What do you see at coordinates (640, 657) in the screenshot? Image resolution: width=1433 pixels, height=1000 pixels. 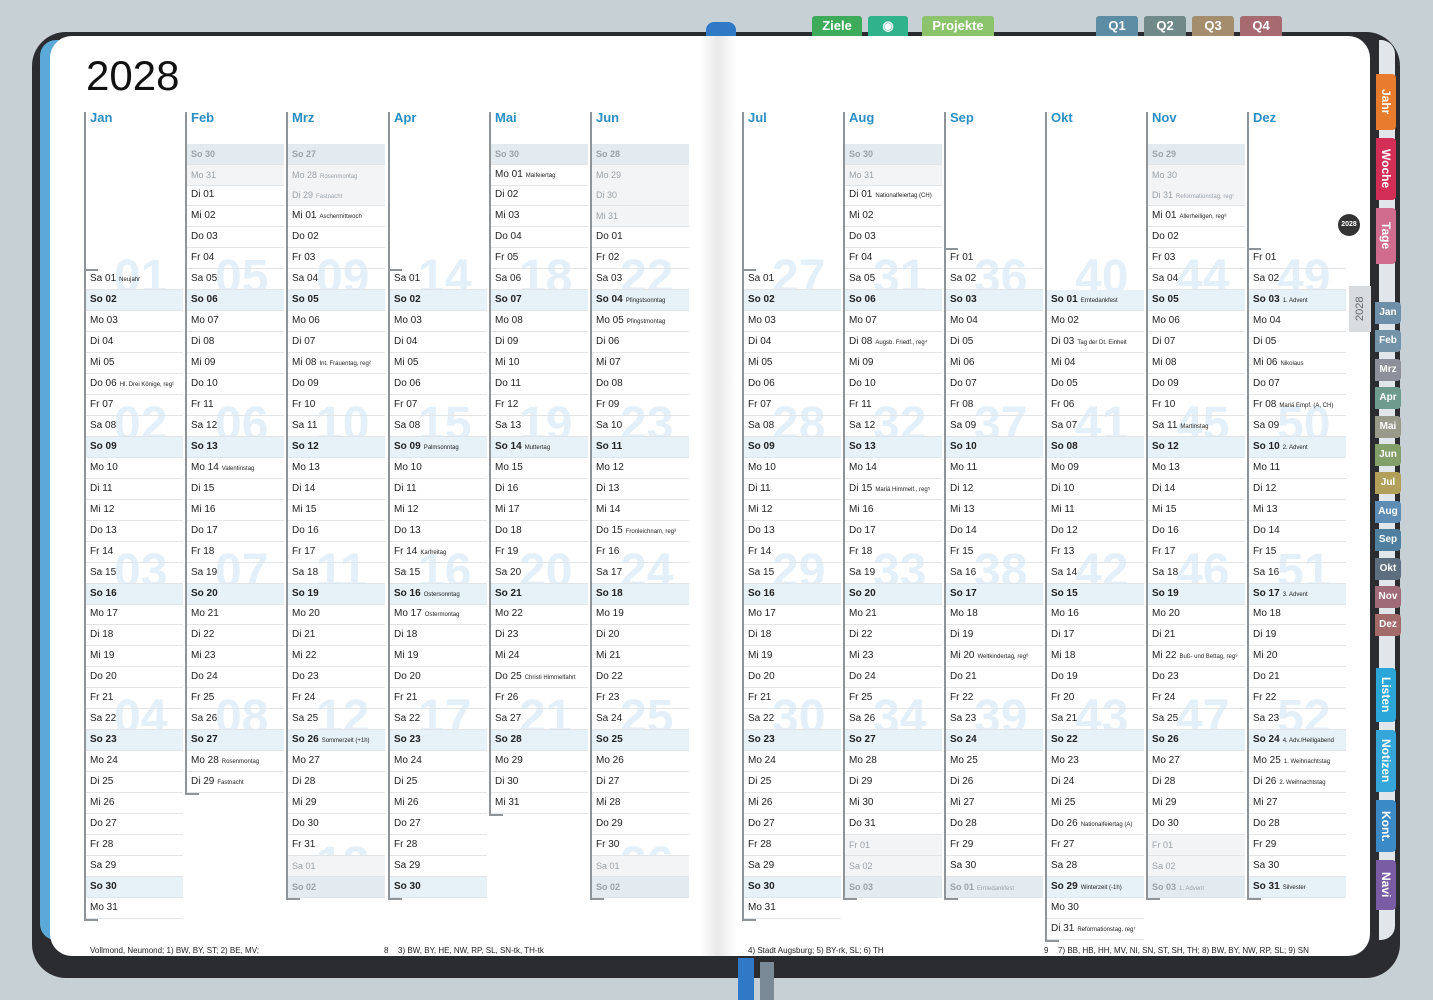 I see `day-row: Mi 21` at bounding box center [640, 657].